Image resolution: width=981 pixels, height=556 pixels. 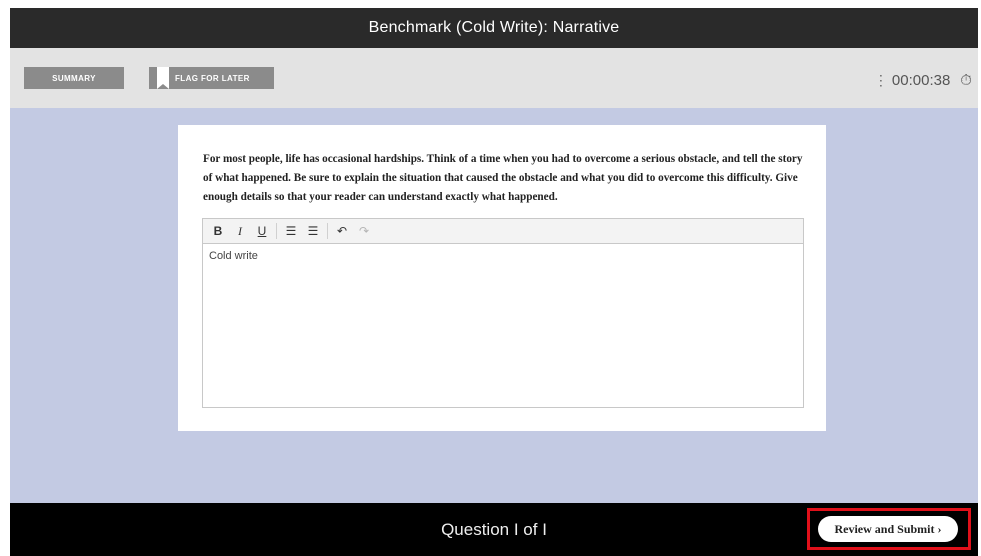 What do you see at coordinates (881, 80) in the screenshot?
I see `drag-handle-icon: ⋮` at bounding box center [881, 80].